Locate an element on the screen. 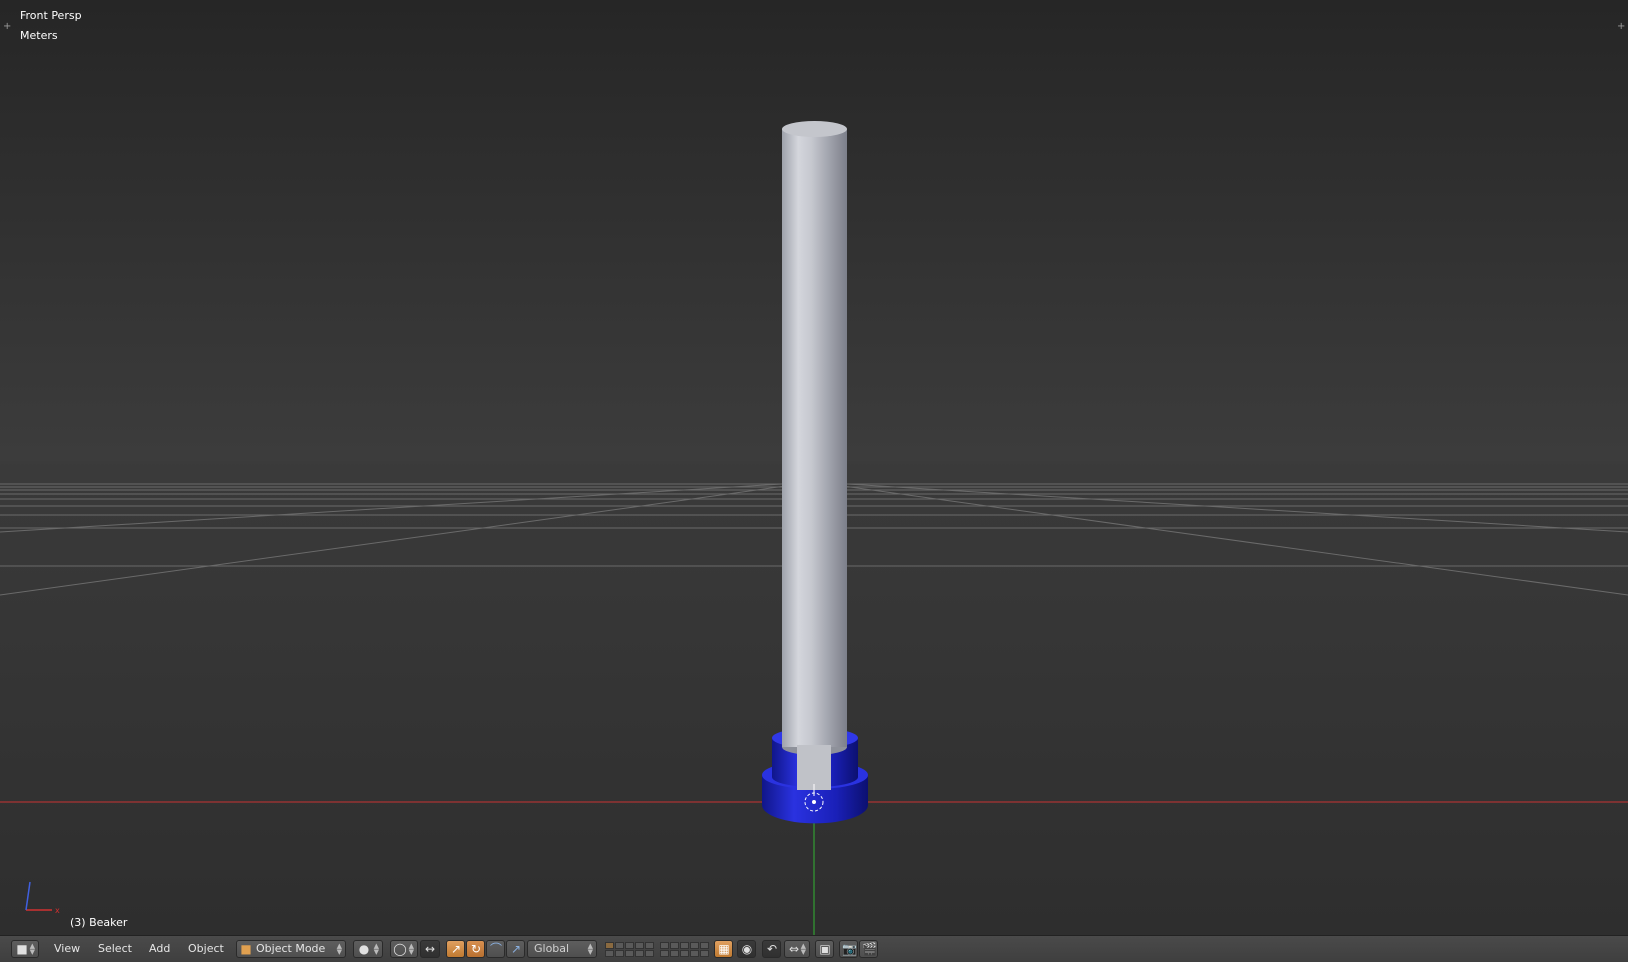 This screenshot has height=962, width=1628. pivot-point-dropdown: ◯ ▲ ▼ is located at coordinates (404, 949).